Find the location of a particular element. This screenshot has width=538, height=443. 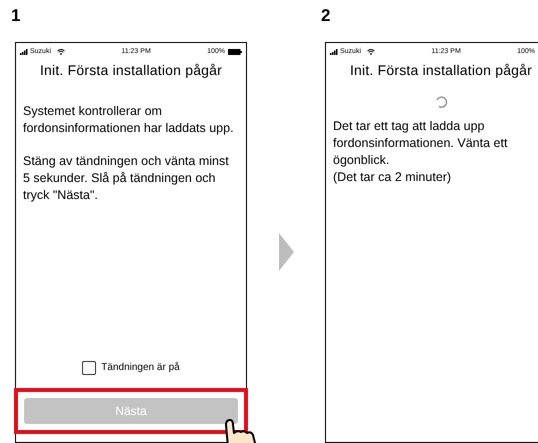

battery-icon is located at coordinates (235, 52).